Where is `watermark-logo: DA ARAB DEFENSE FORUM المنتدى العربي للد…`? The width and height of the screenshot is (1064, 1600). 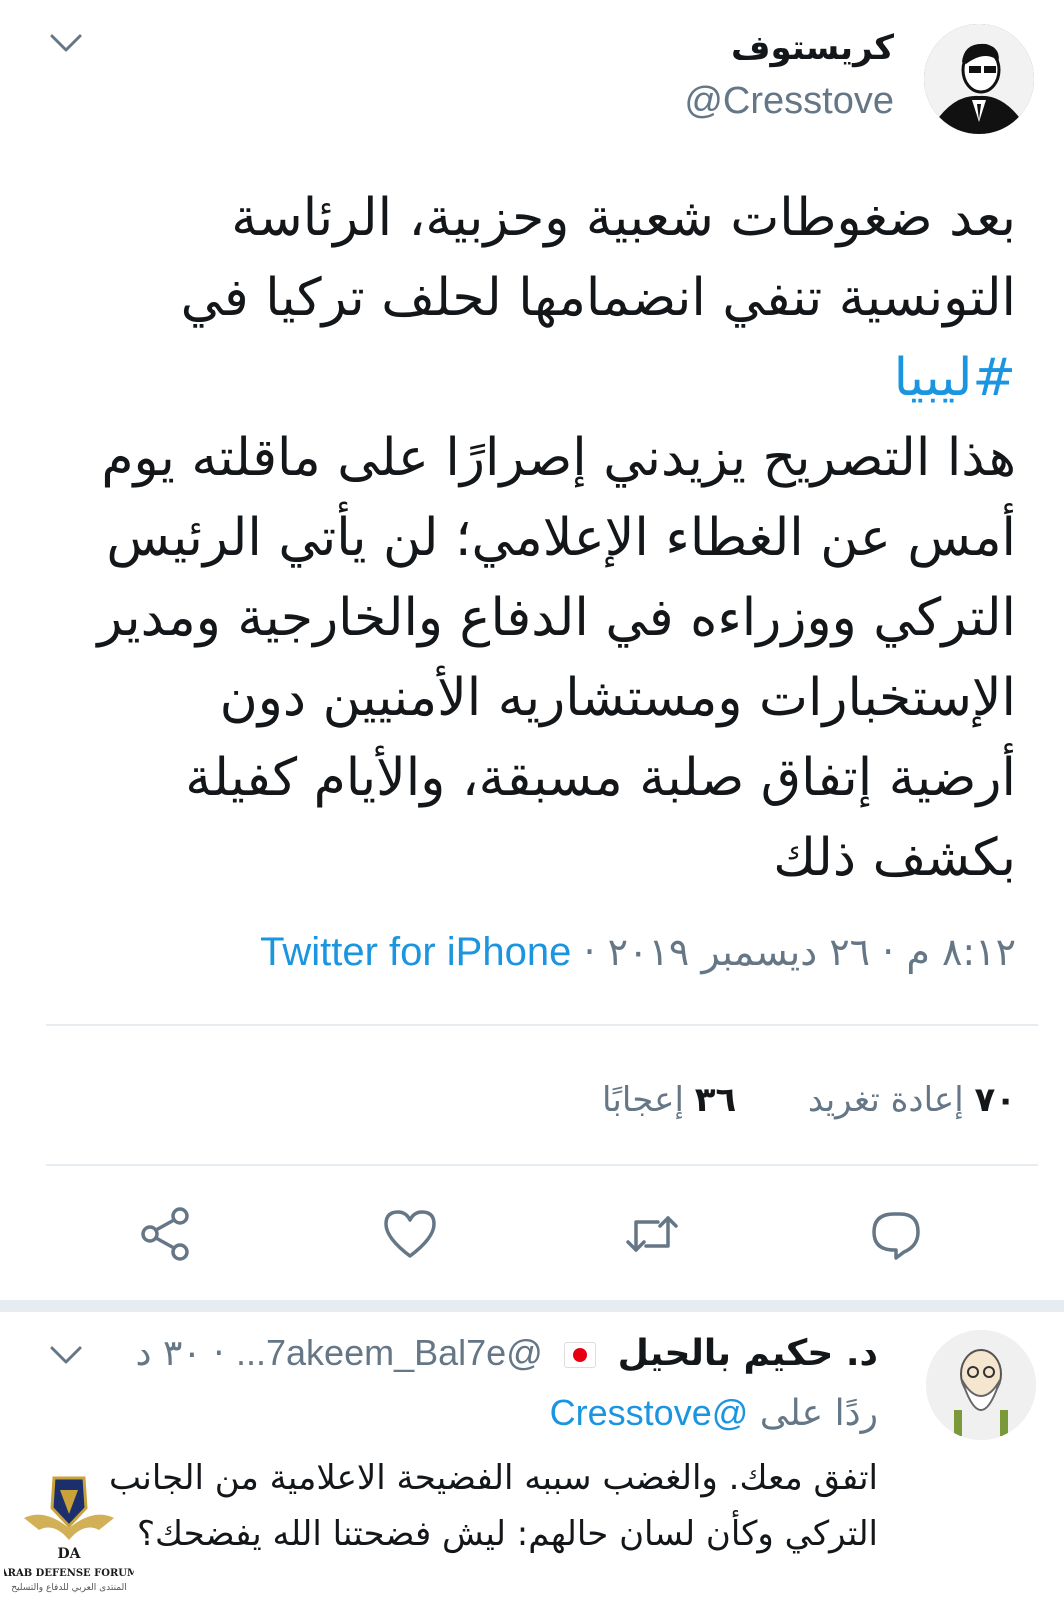
watermark-logo: DA ARAB DEFENSE FORUM المنتدى العربي للد… is located at coordinates (69, 1532).